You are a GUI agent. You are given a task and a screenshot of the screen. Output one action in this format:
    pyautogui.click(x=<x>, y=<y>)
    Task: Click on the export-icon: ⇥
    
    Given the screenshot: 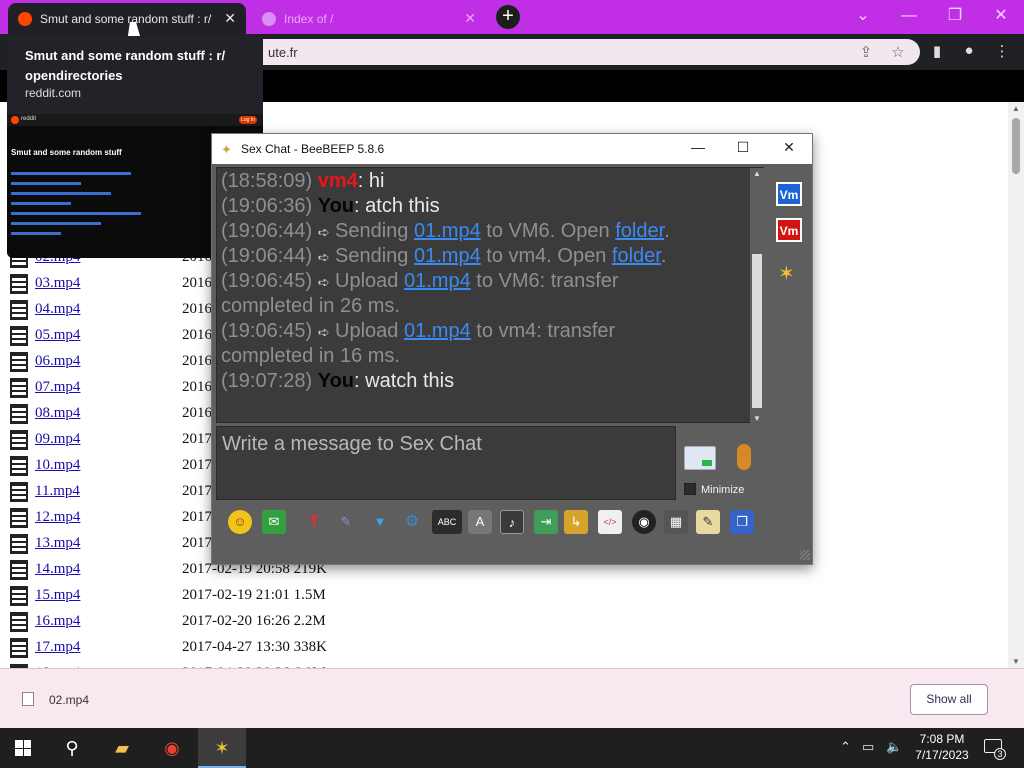 What is the action you would take?
    pyautogui.click(x=546, y=522)
    